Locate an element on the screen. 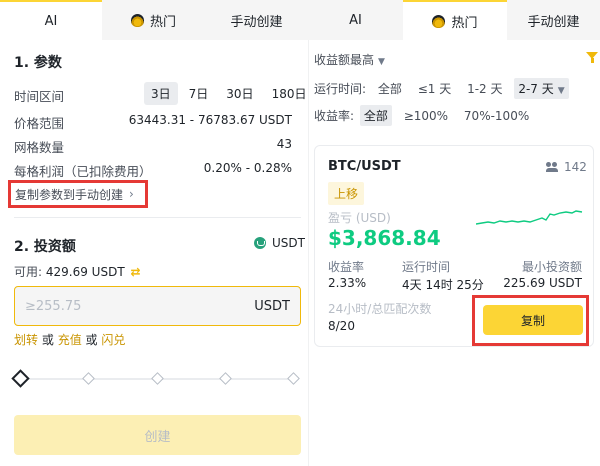 The height and width of the screenshot is (466, 600). tether-icon is located at coordinates (260, 243).